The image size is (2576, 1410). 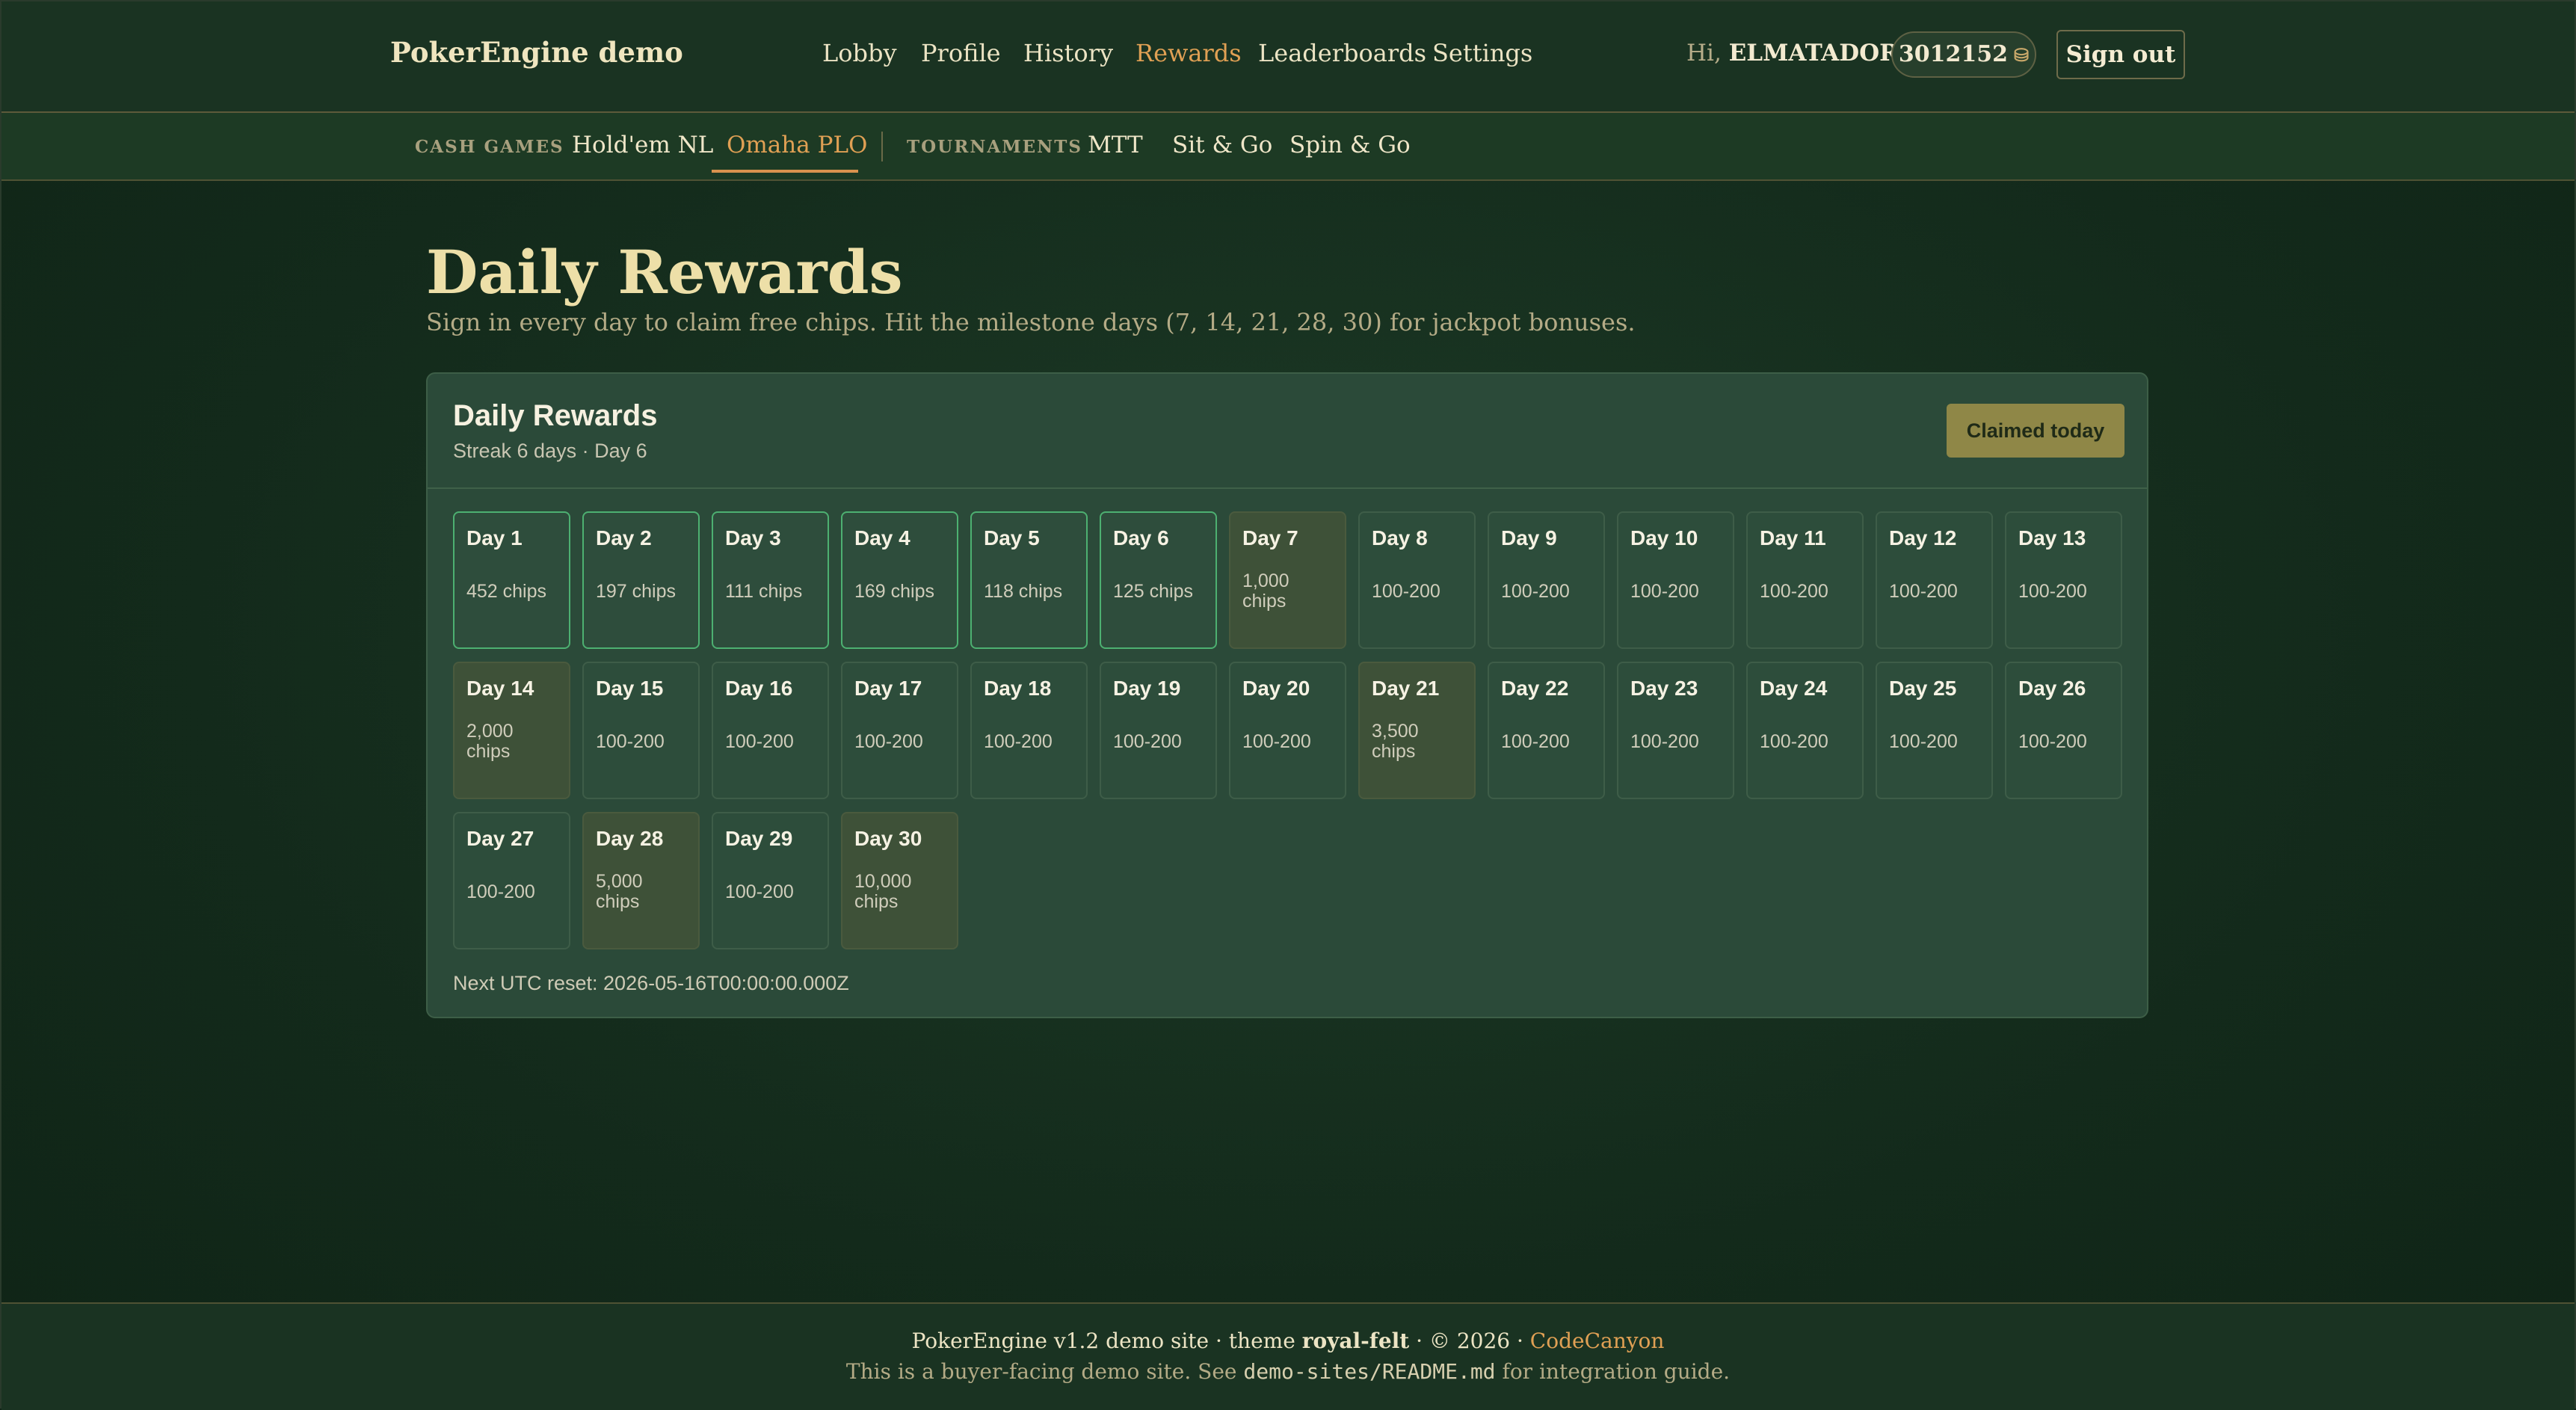 What do you see at coordinates (770, 580) in the screenshot?
I see `reward-day-card: Day 3 111 chips` at bounding box center [770, 580].